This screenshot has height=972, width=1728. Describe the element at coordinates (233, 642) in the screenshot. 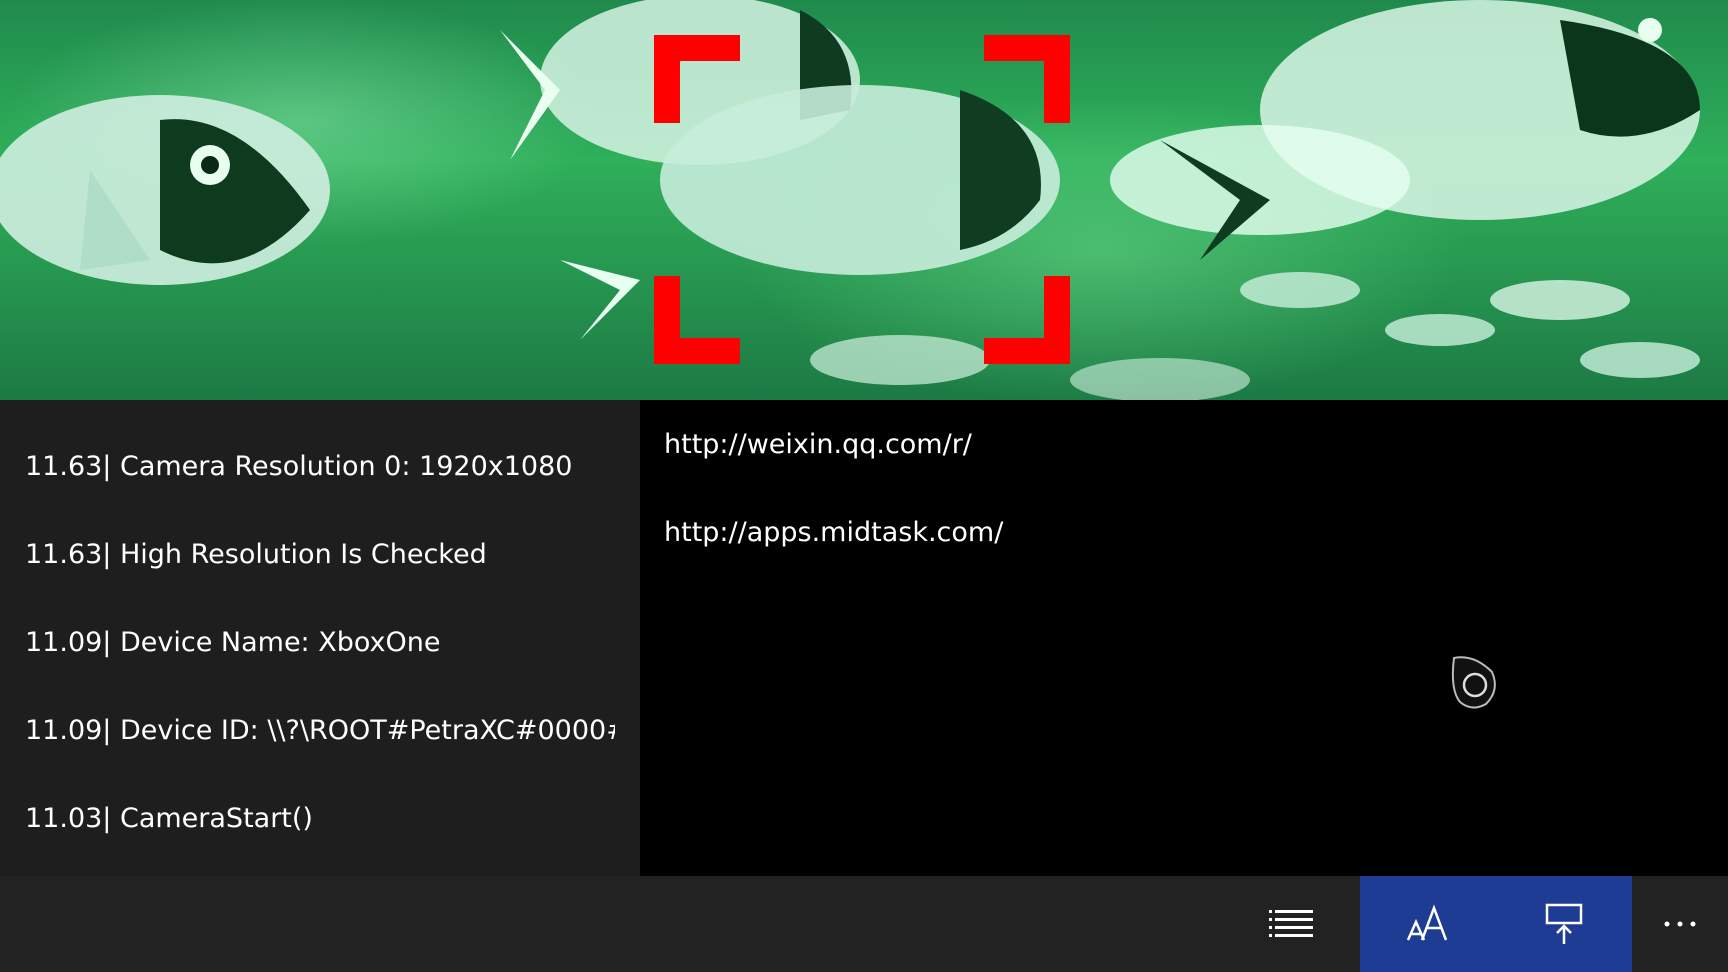

I see `log-line: 11.09| Device Name: XboxOne` at that location.